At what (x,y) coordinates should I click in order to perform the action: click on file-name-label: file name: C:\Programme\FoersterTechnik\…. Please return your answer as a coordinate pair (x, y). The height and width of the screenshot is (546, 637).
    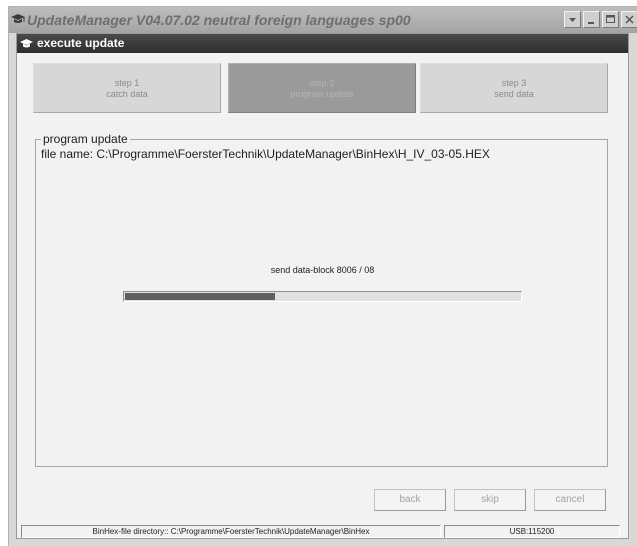
    Looking at the image, I should click on (265, 154).